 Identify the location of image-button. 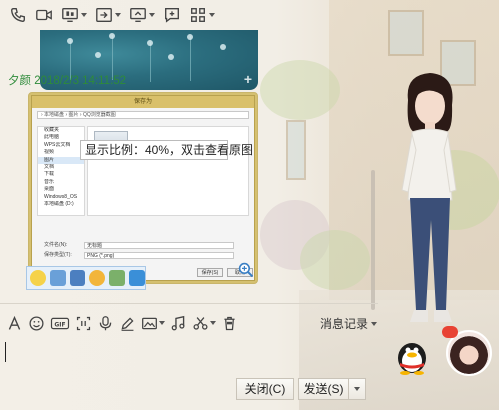
(153, 323).